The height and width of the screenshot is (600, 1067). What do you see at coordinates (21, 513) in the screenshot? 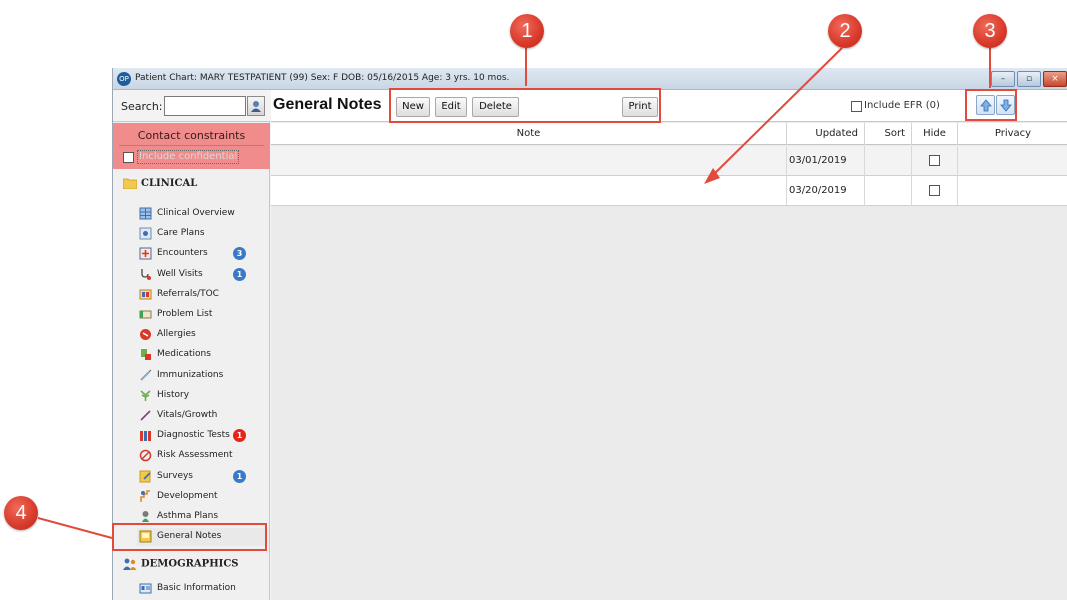
I see `callout-4: 4` at bounding box center [21, 513].